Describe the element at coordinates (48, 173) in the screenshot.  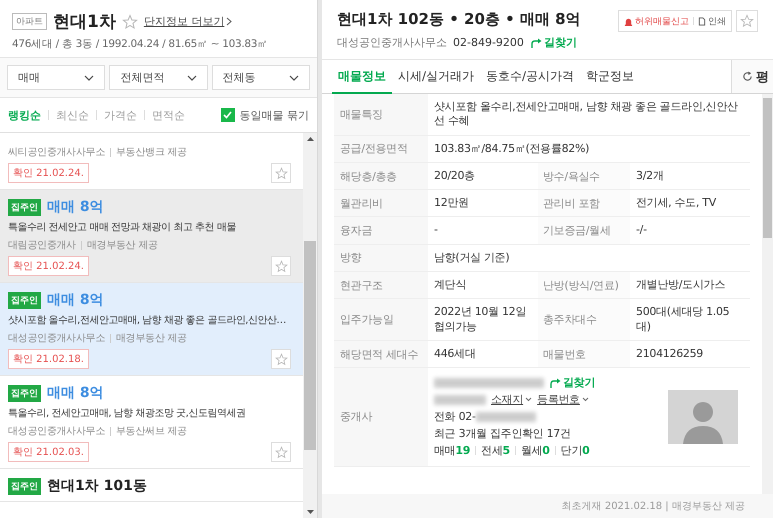
I see `confirm-date: 확인 21.02.24.` at that location.